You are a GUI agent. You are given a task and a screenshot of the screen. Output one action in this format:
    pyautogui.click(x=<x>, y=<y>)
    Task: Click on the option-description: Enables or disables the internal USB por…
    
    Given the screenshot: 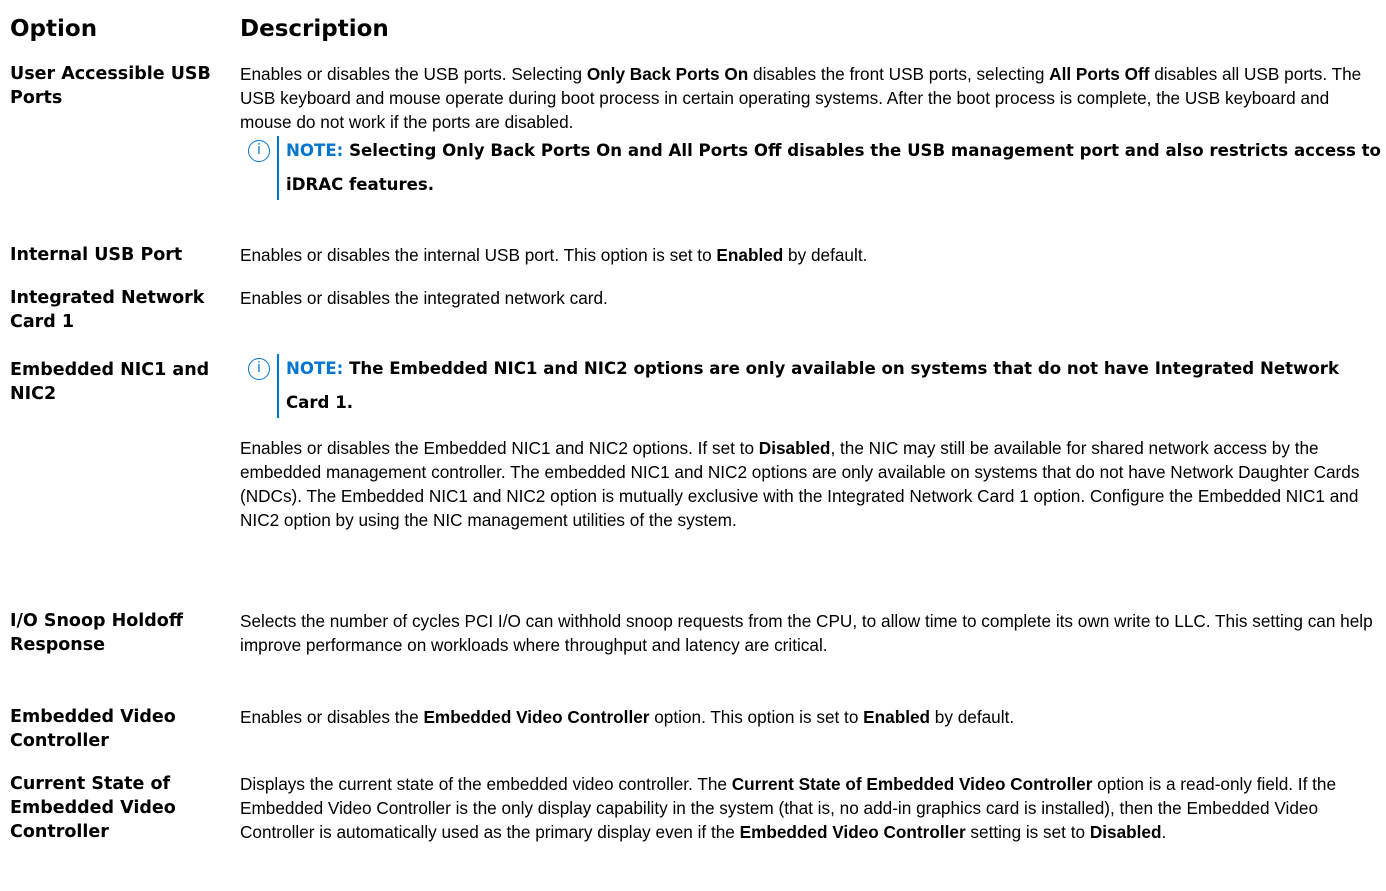 What is the action you would take?
    pyautogui.click(x=810, y=255)
    